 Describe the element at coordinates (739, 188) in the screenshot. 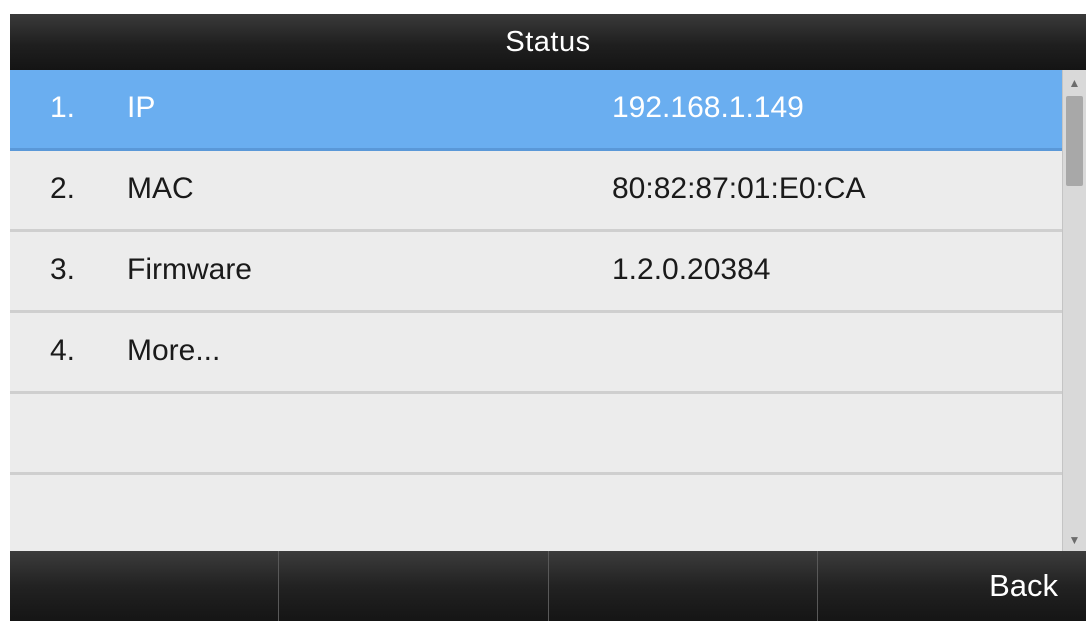

I see `item-value: 80:82:87:01:E0:CA` at that location.